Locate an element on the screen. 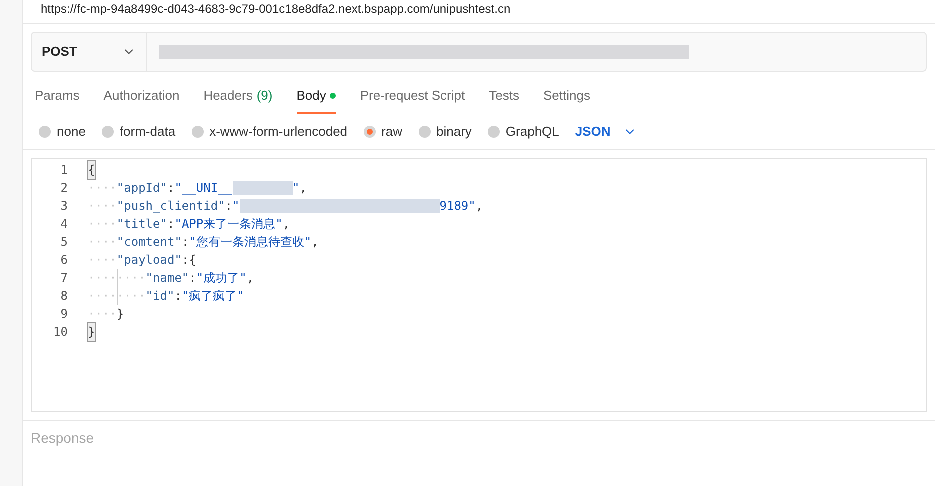 This screenshot has width=935, height=486. body-type-radio: form-data is located at coordinates (139, 132).